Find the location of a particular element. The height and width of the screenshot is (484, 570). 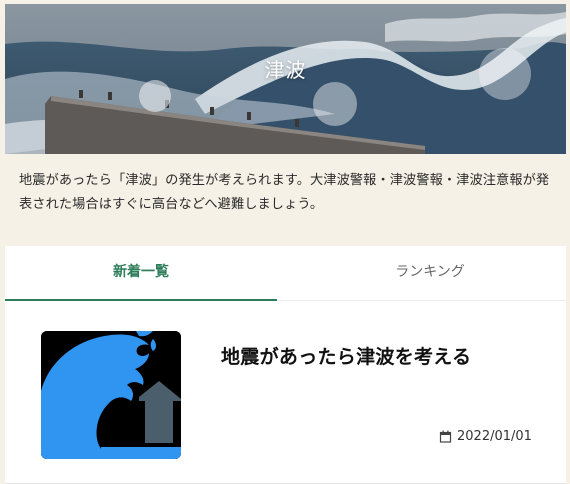

article-title: 地震があったら津波を考える is located at coordinates (346, 355).